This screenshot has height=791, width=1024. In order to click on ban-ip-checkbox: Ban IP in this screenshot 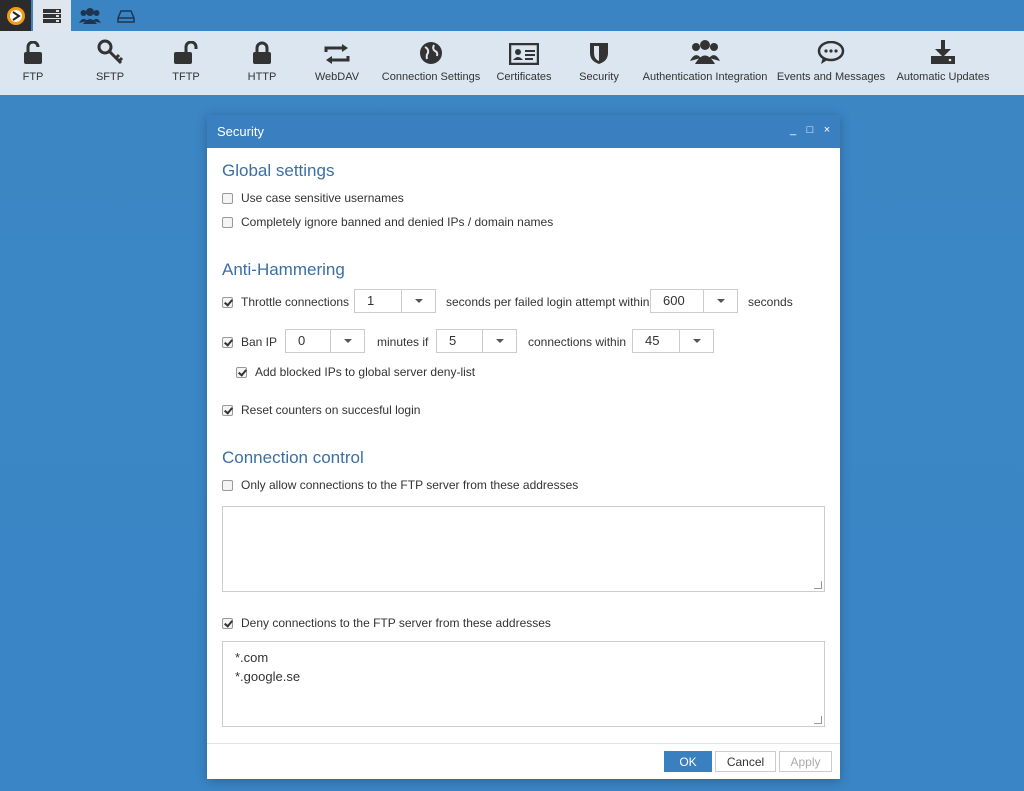, I will do `click(249, 342)`.